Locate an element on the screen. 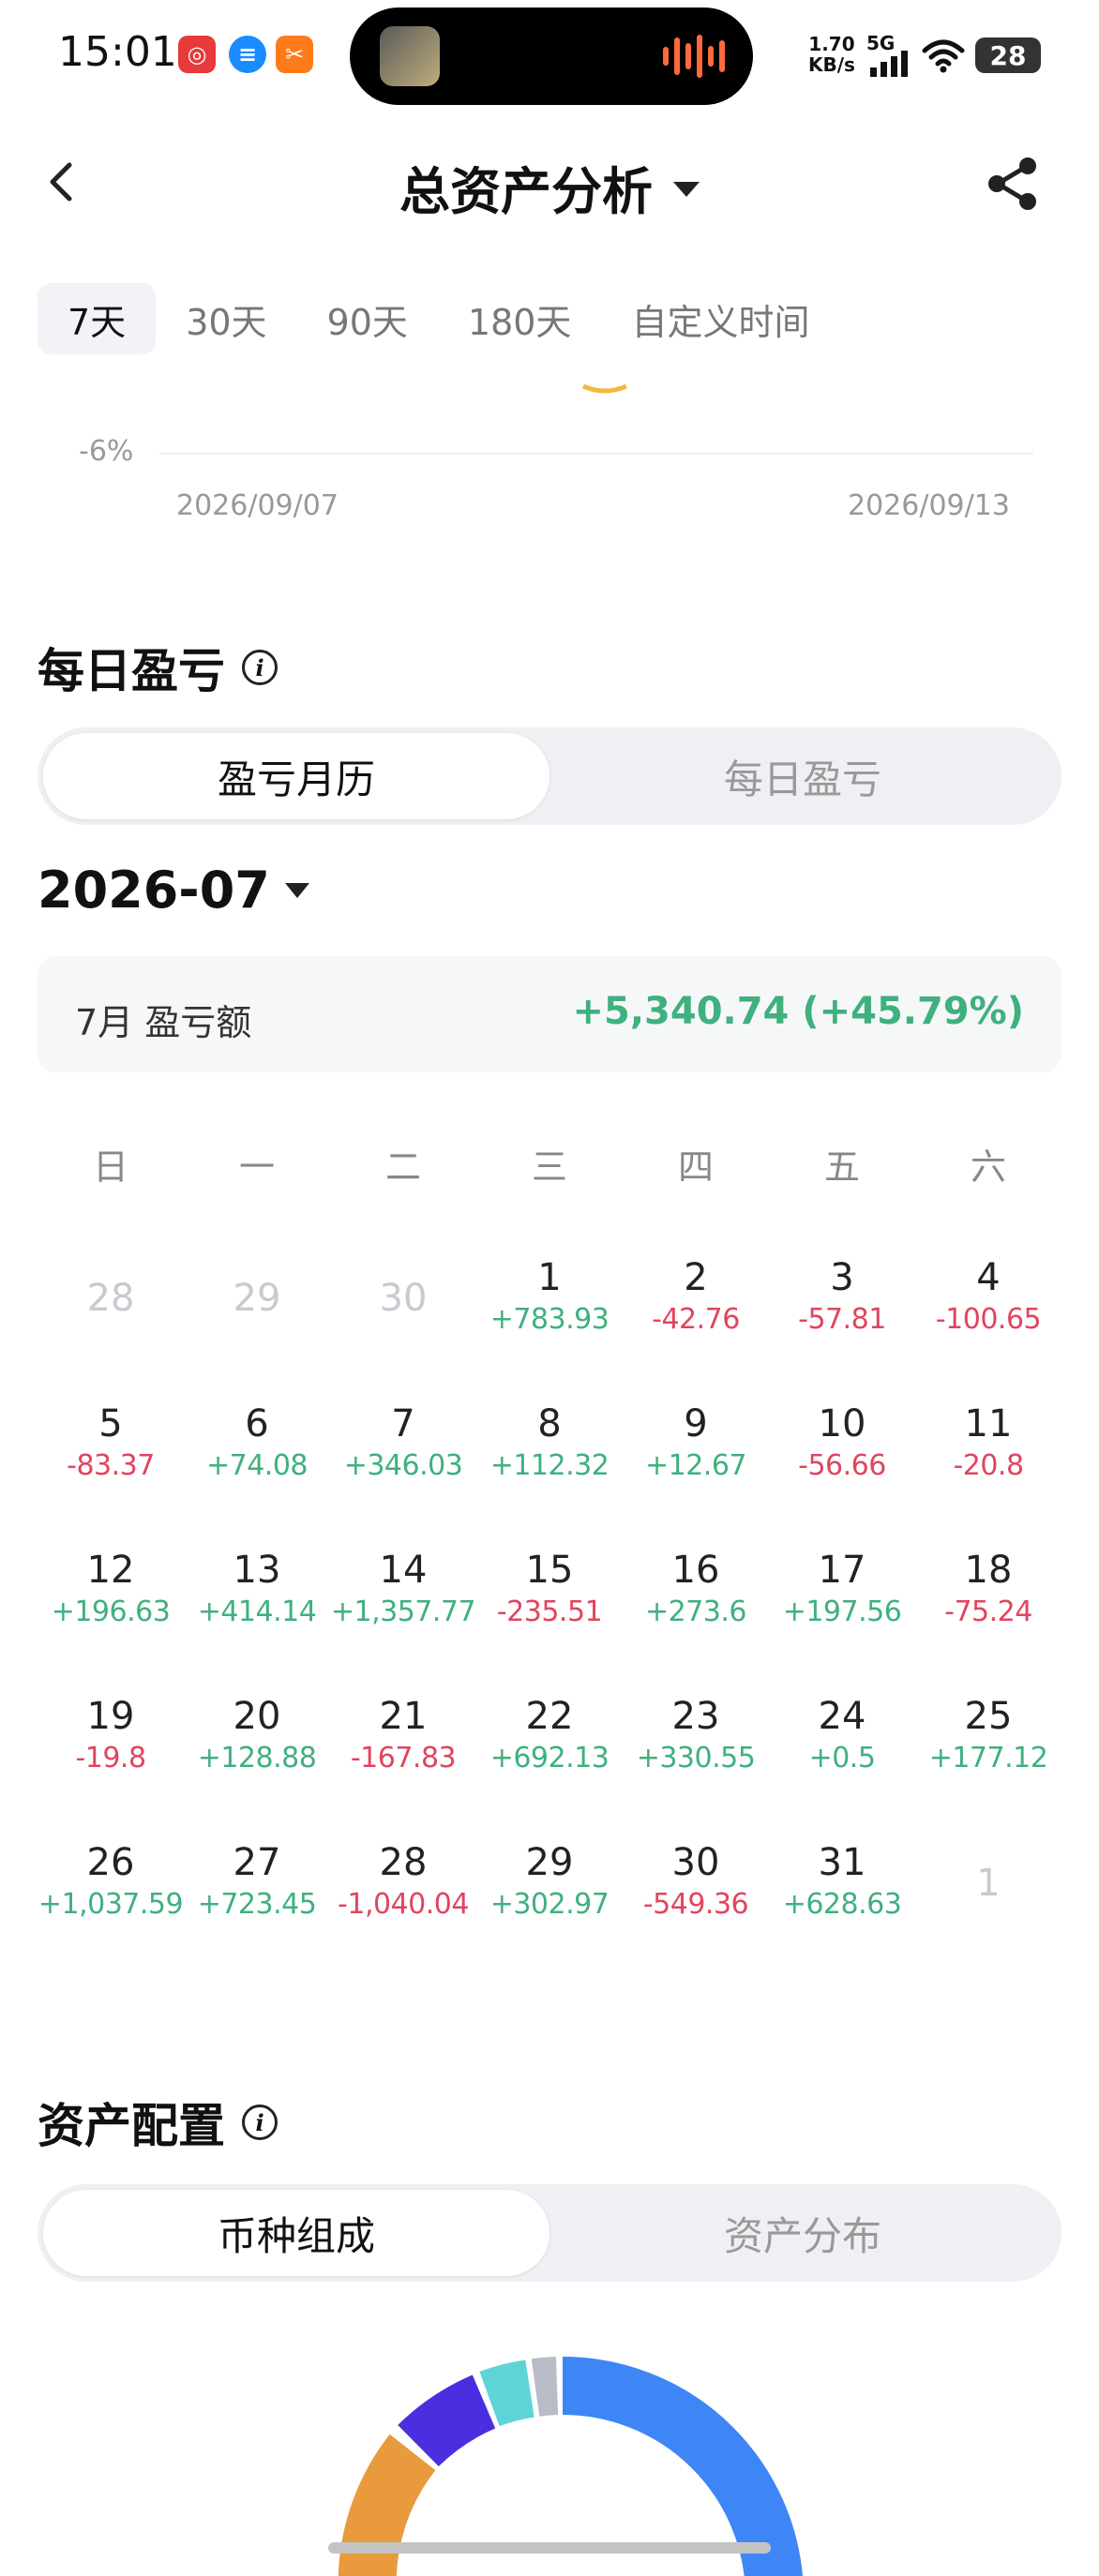 This screenshot has width=1099, height=2576. now-playing-artwork is located at coordinates (410, 56).